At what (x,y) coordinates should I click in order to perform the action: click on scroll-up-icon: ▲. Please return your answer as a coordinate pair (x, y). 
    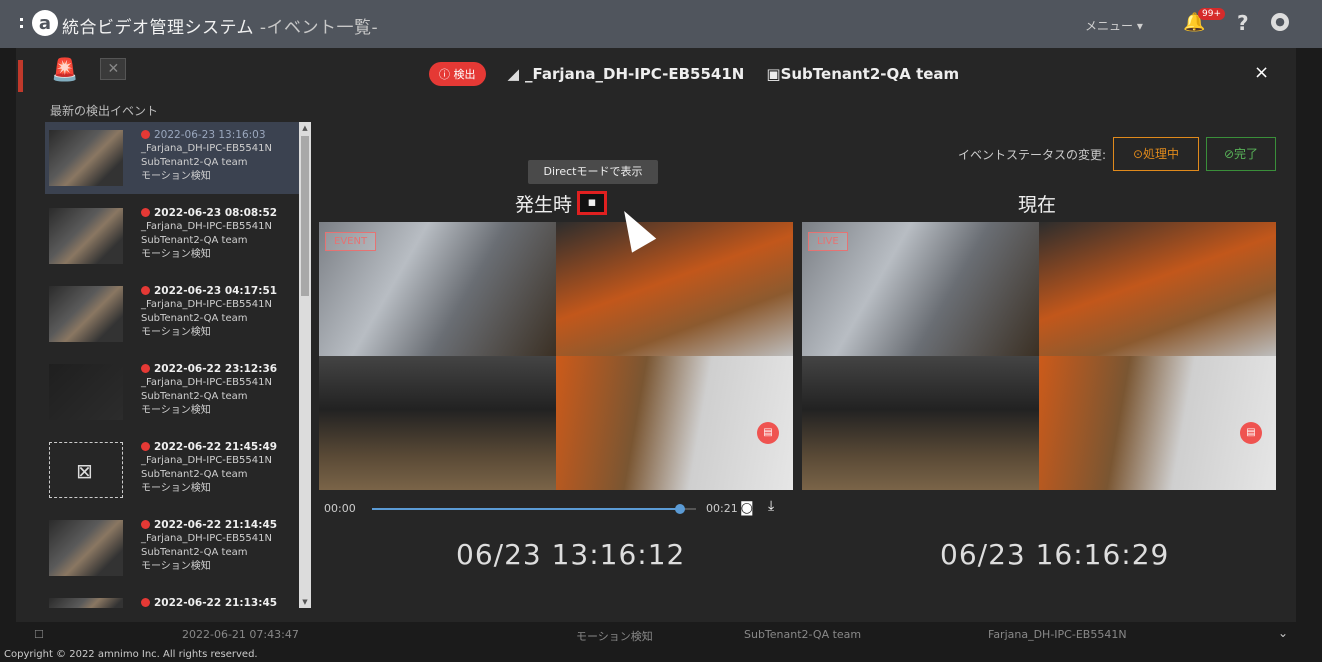
    Looking at the image, I should click on (305, 128).